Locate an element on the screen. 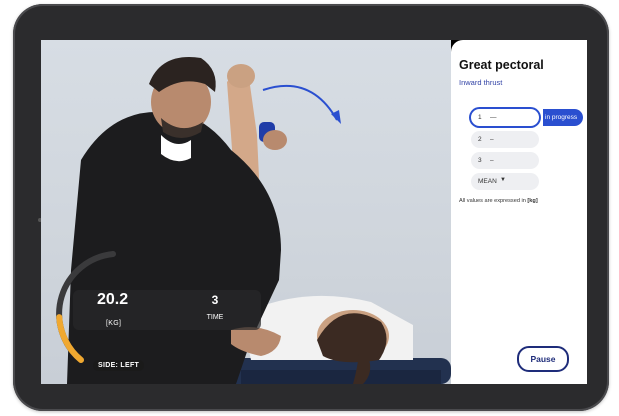 This screenshot has width=619, height=416. in-progress-badge: in progress is located at coordinates (563, 117).